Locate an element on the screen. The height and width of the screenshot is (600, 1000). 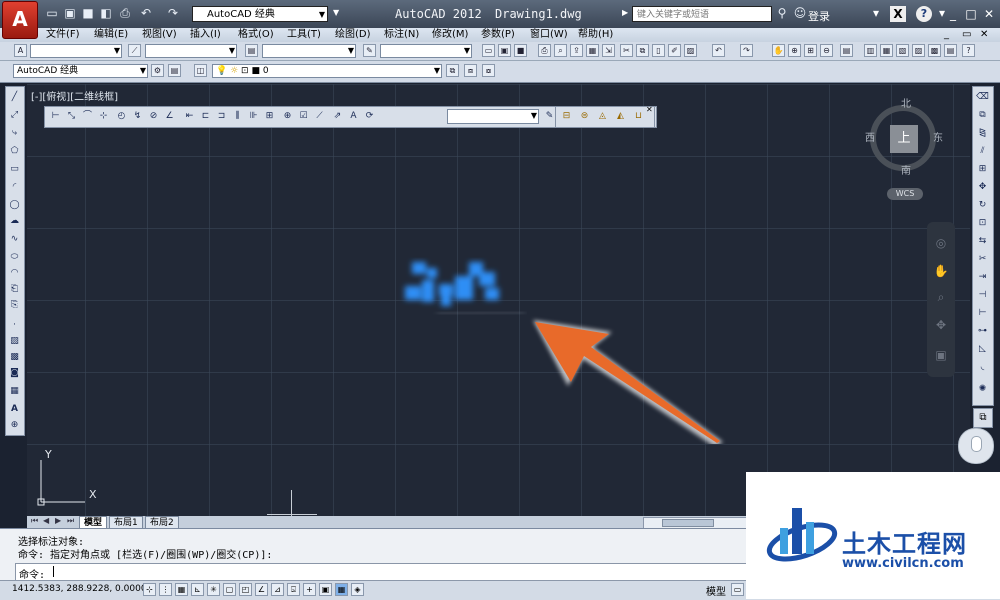
preview-icon: ⌕ is located at coordinates (560, 50).